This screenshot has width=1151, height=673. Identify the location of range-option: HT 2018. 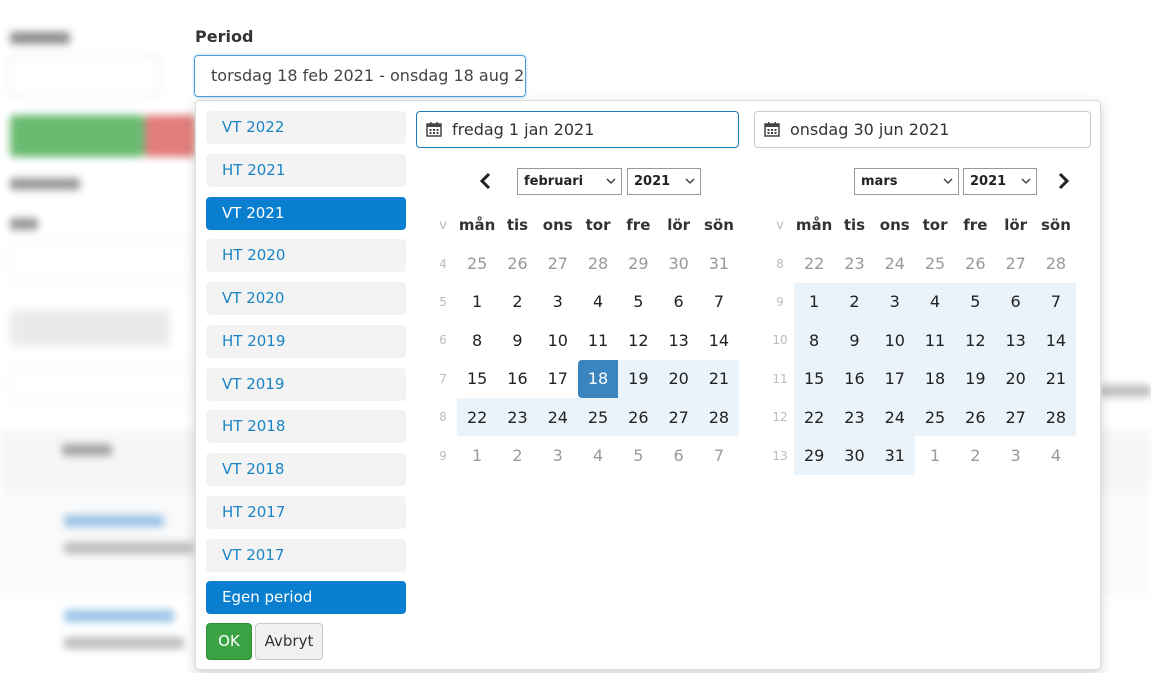
(306, 427).